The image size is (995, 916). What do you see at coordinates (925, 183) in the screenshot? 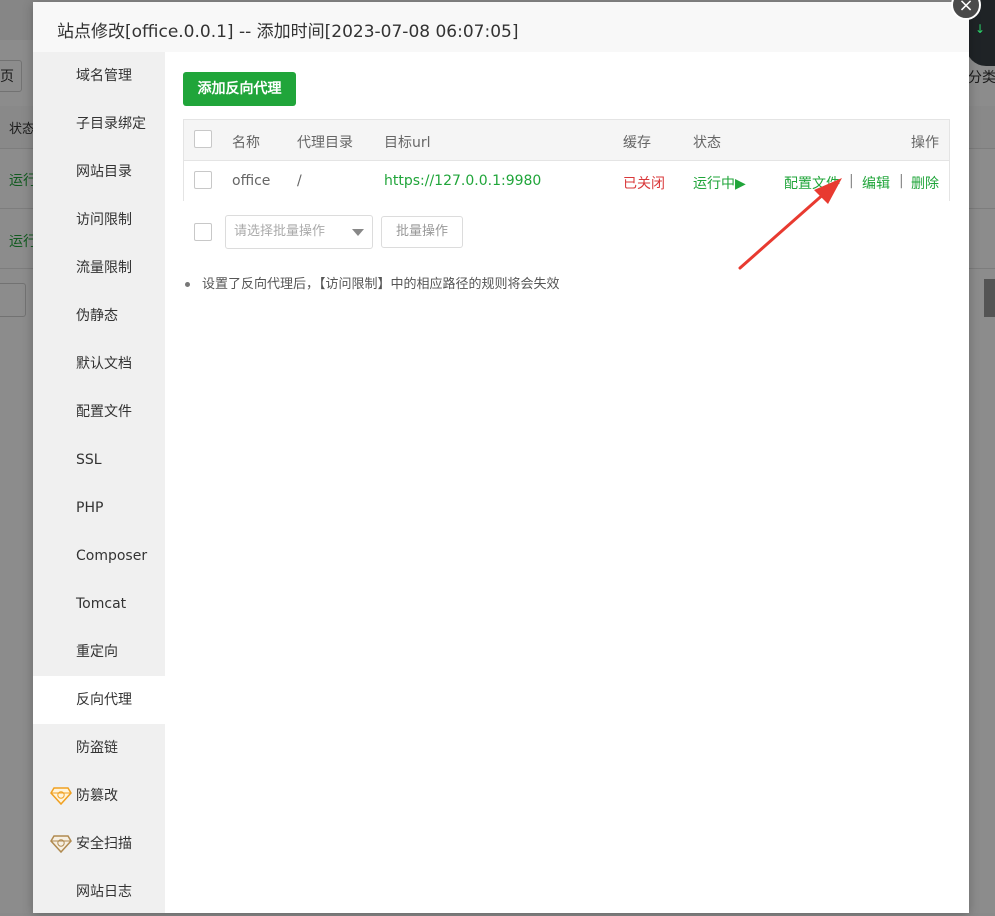
I see `delete-link: 删除` at bounding box center [925, 183].